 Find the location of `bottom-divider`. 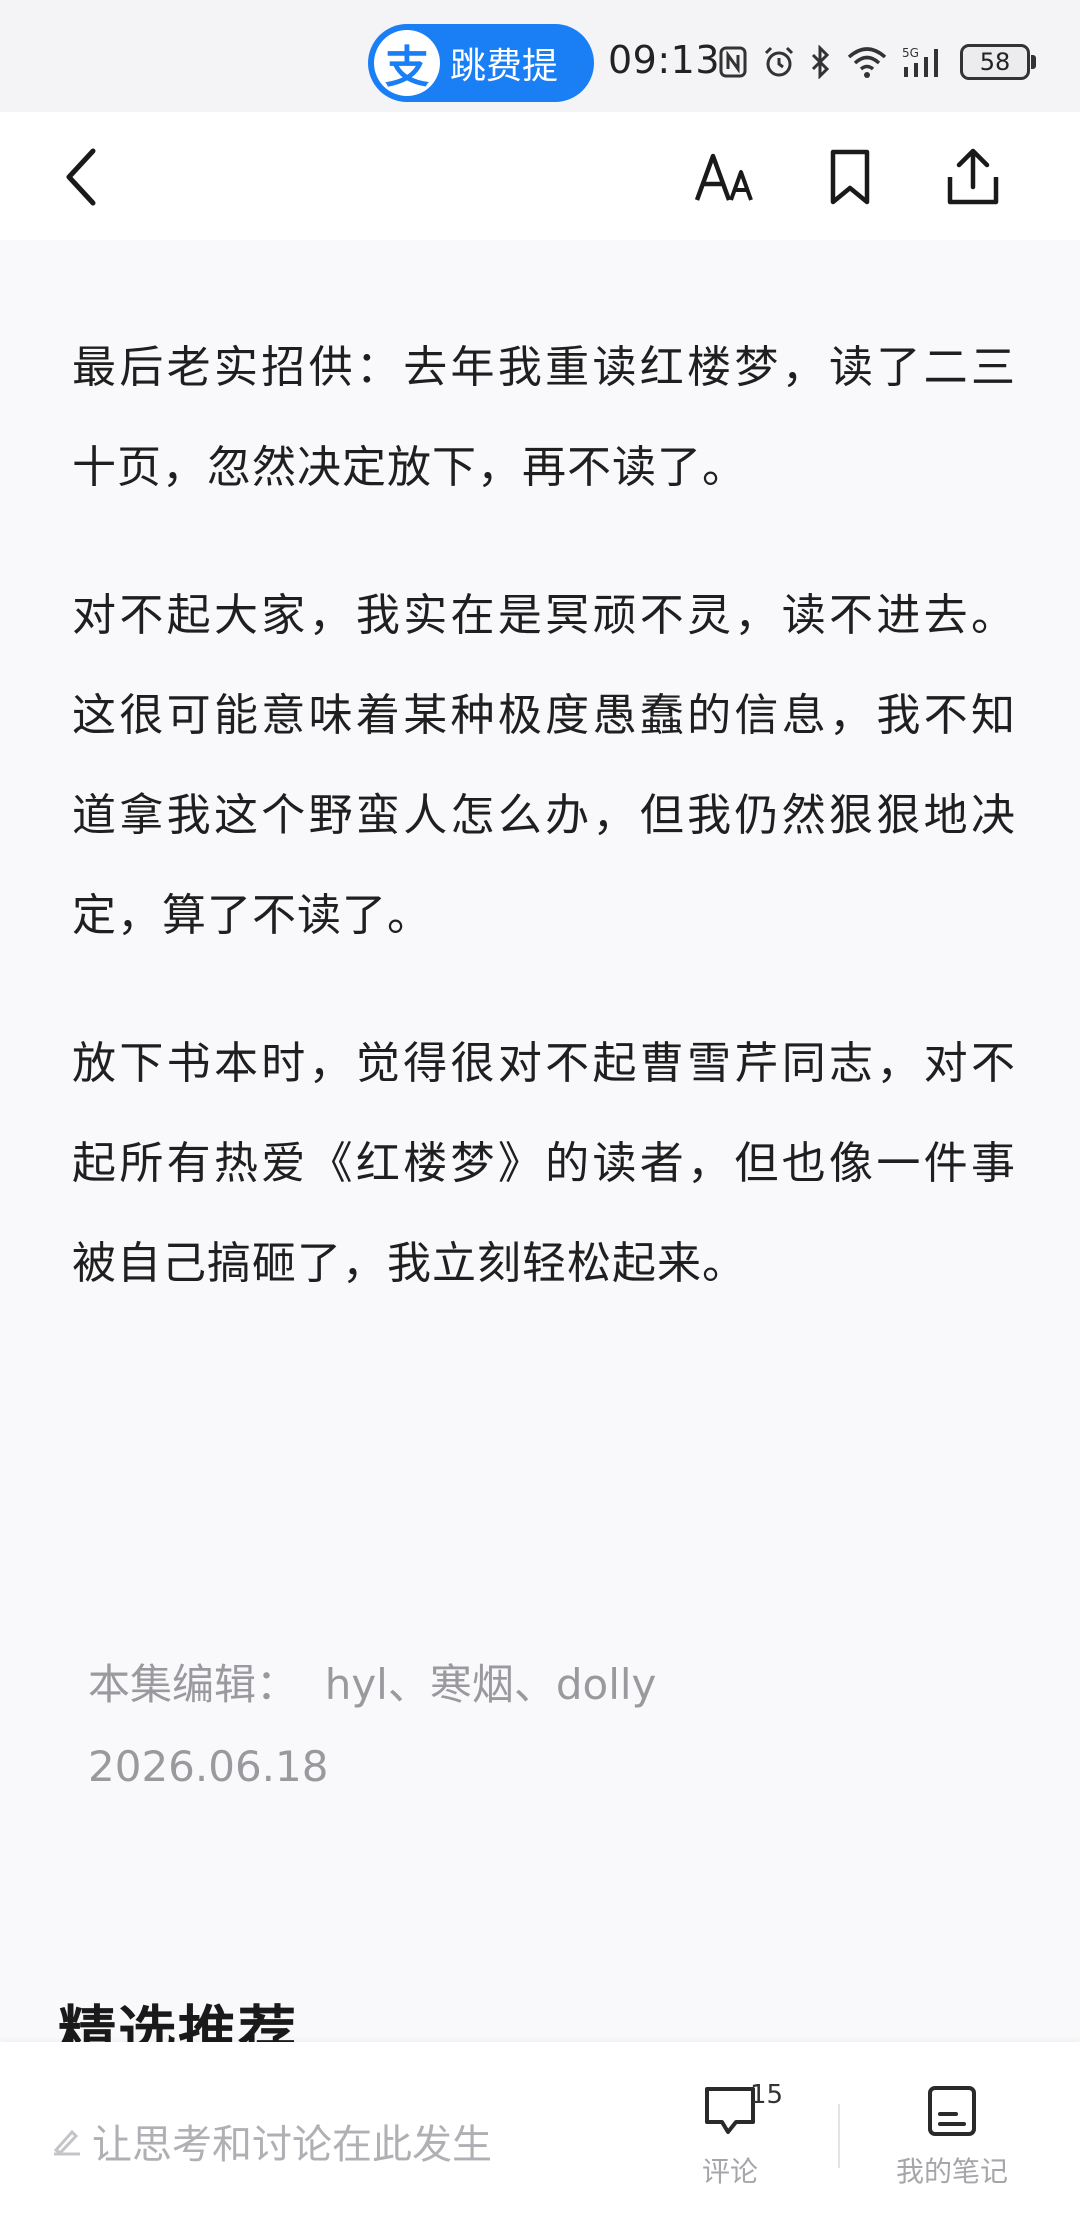

bottom-divider is located at coordinates (839, 2136).